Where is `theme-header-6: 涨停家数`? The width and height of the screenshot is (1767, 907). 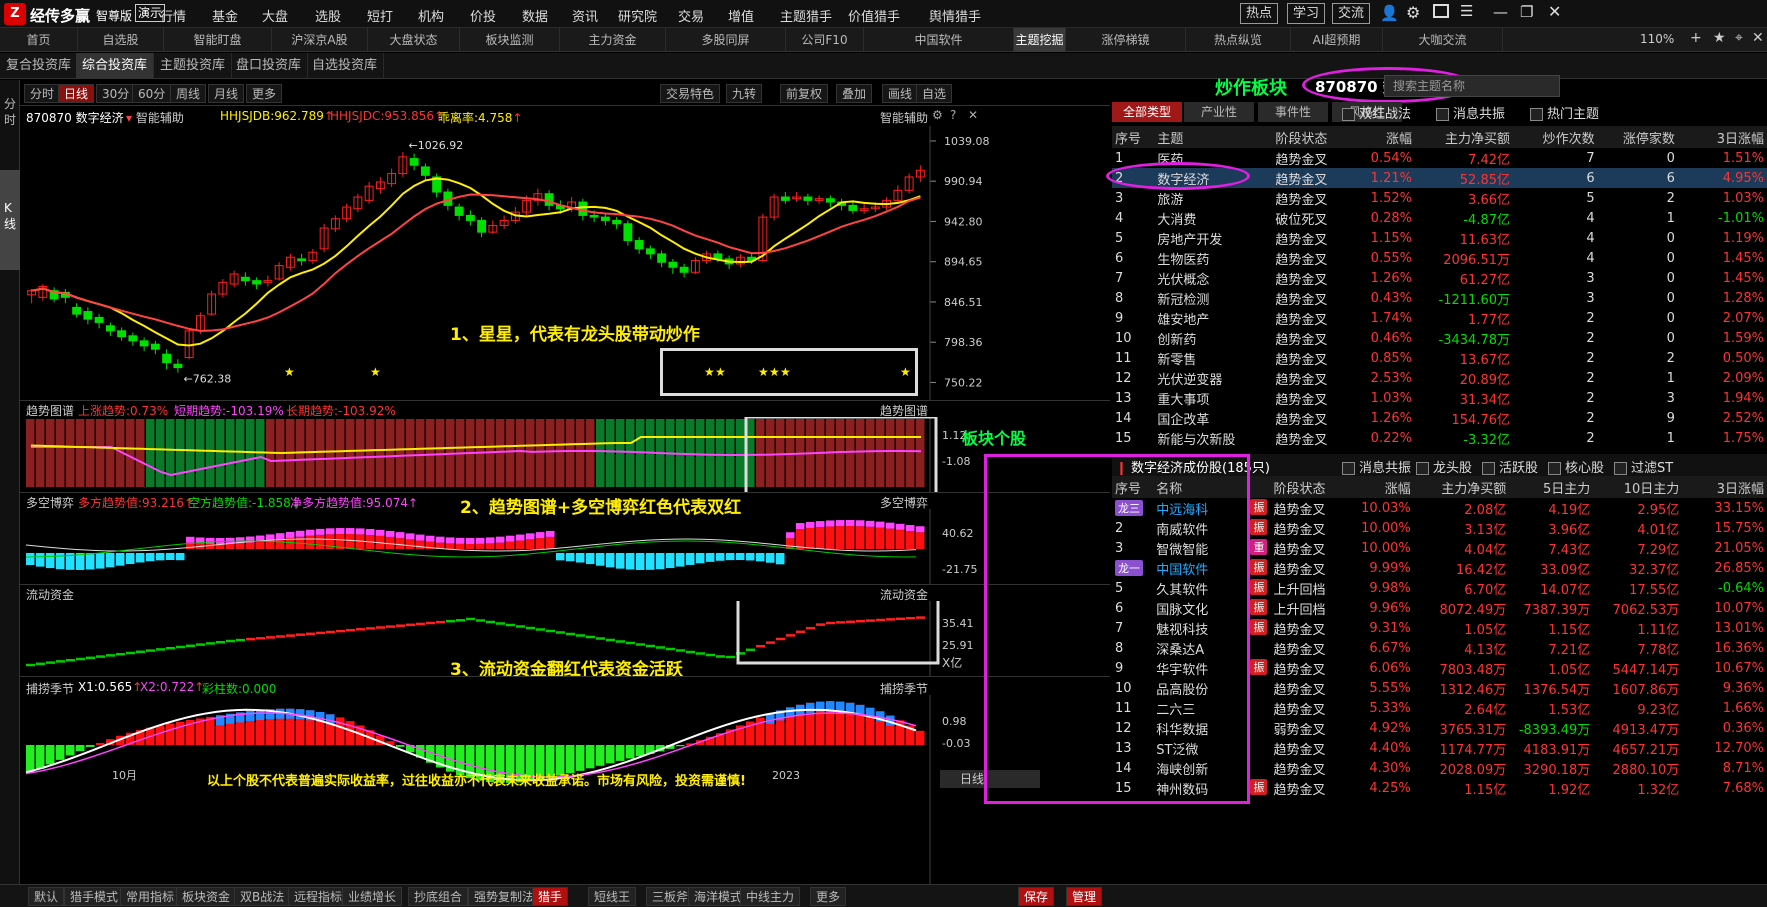
theme-header-6: 涨停家数 is located at coordinates (1638, 137).